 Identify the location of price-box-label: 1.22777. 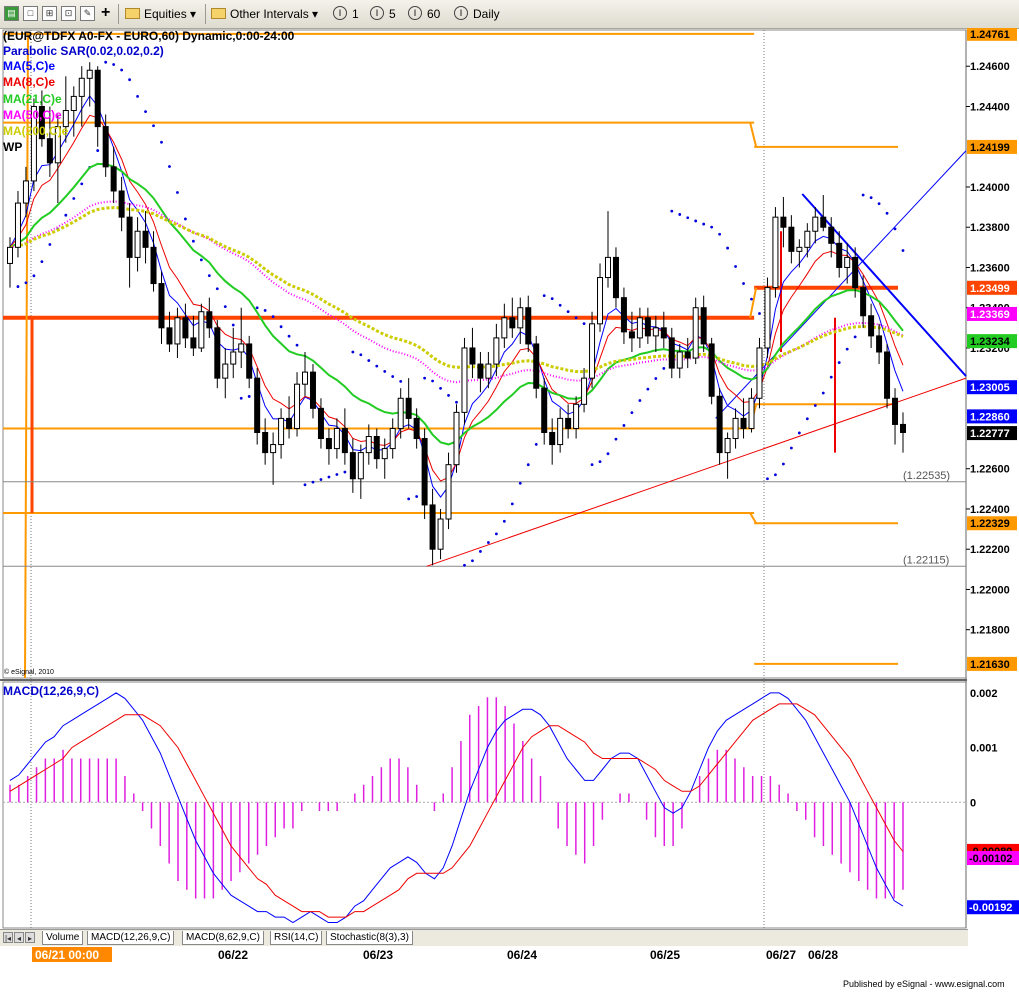
(990, 434).